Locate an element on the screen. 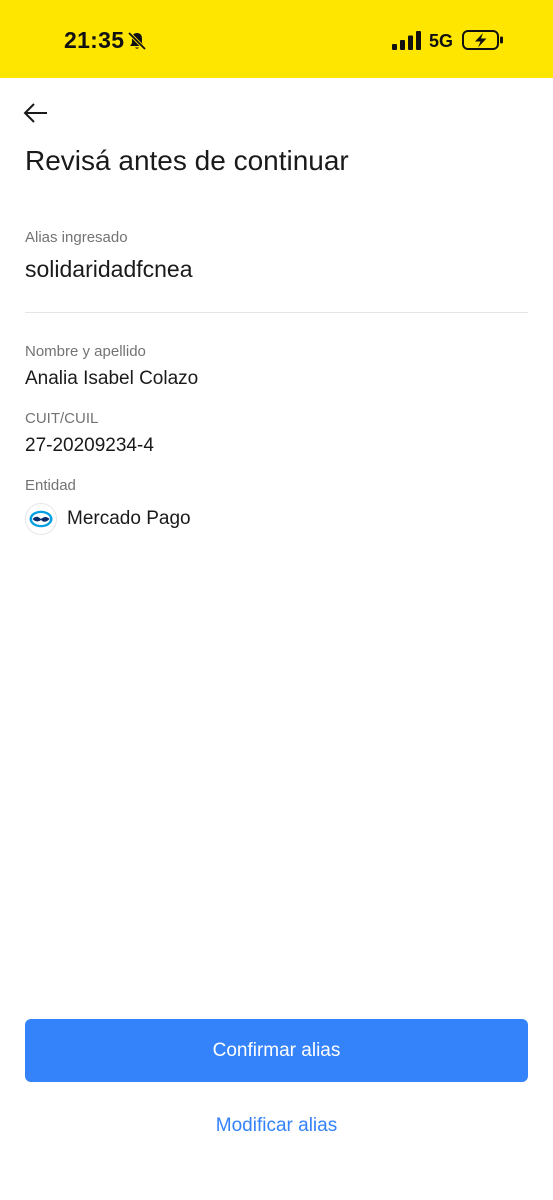 This screenshot has width=553, height=1200. arrow-left-icon is located at coordinates (36, 113).